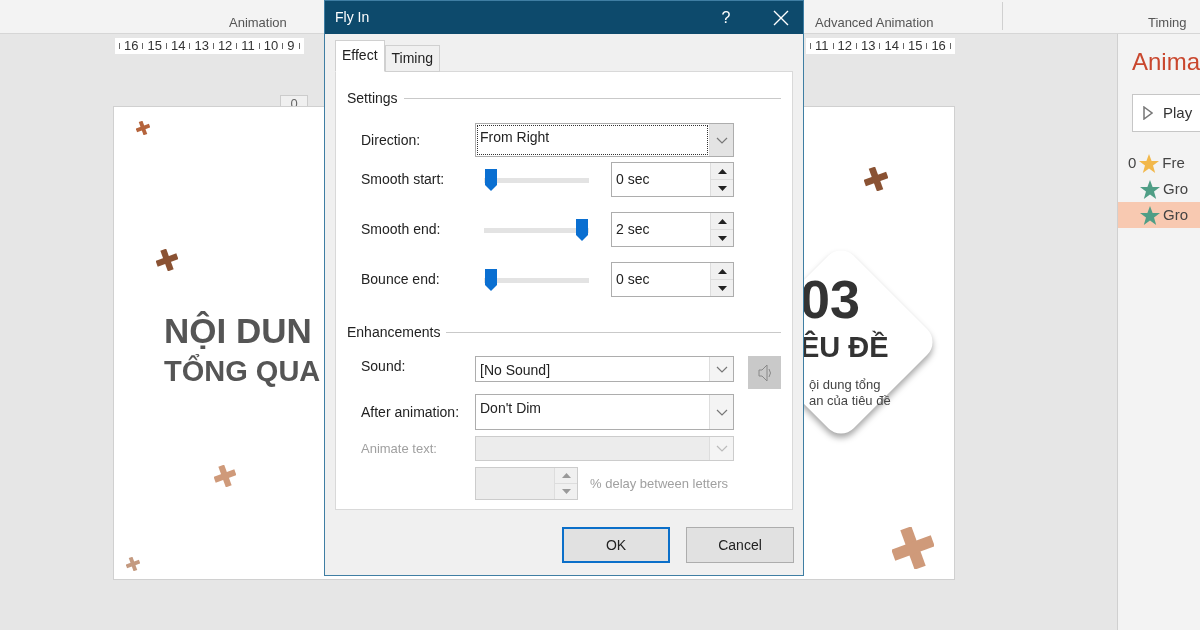  I want to click on item-label: Fre, so click(1173, 162).